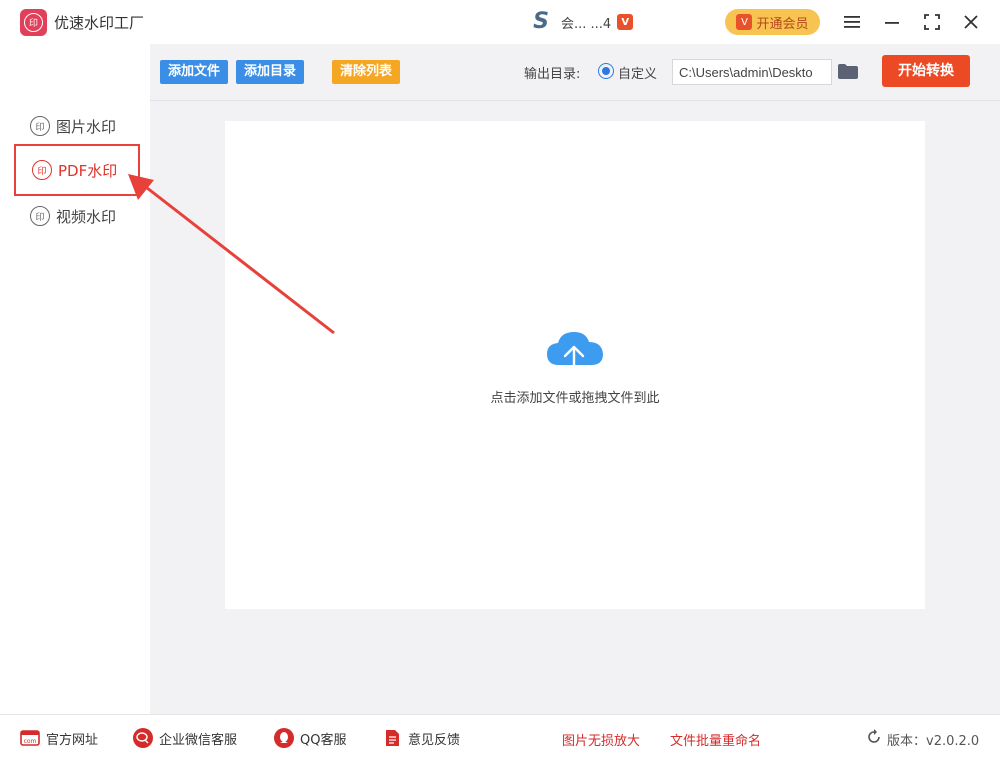 The image size is (1000, 760). What do you see at coordinates (874, 739) in the screenshot?
I see `refresh-icon` at bounding box center [874, 739].